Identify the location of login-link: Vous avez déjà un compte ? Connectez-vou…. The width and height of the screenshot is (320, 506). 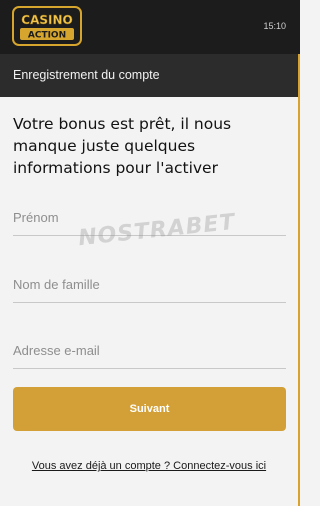
(149, 466).